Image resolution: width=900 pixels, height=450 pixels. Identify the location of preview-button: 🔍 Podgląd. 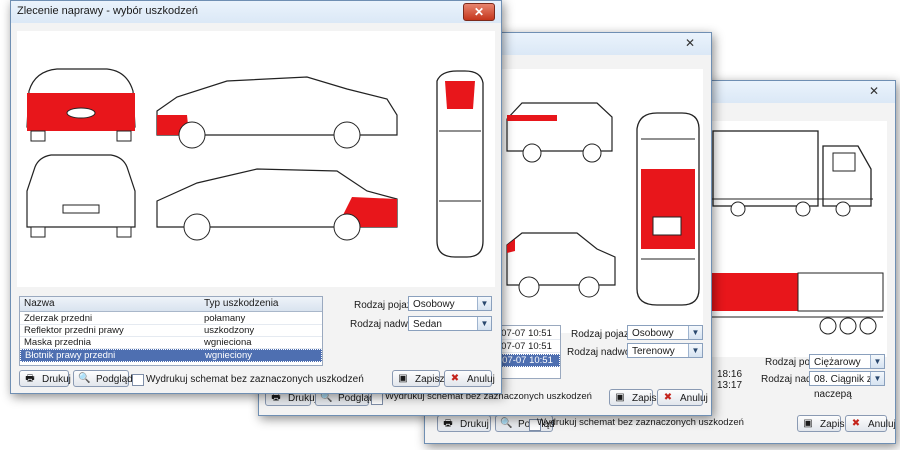
(103, 378).